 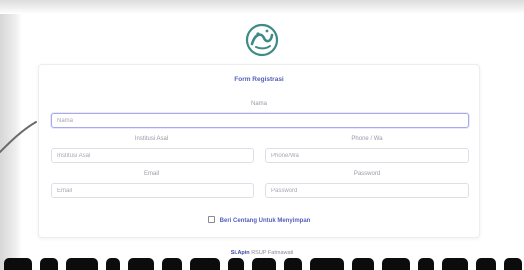 I want to click on email-input, so click(x=152, y=190).